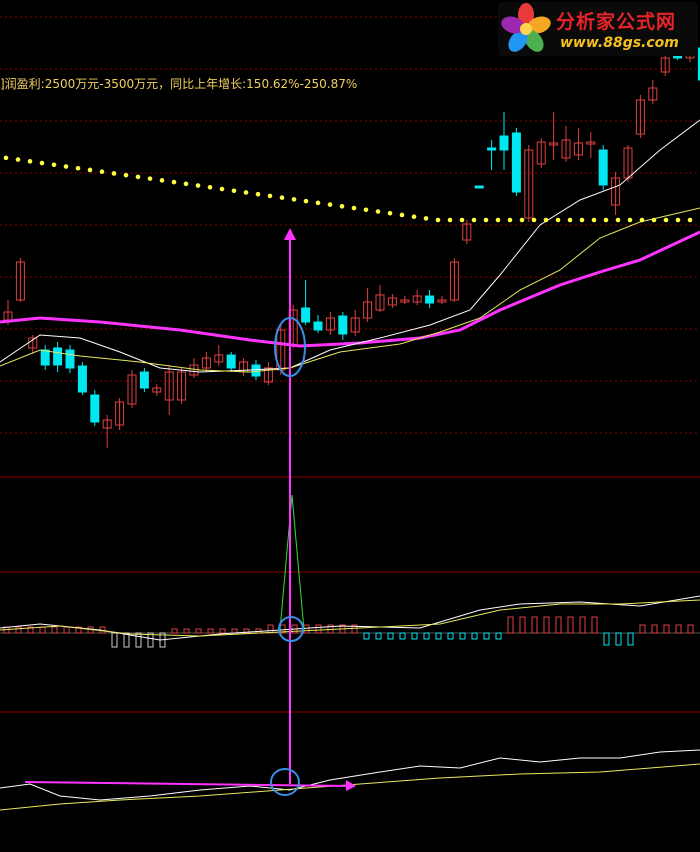 This screenshot has width=700, height=852. I want to click on spike-line, so click(292, 562).